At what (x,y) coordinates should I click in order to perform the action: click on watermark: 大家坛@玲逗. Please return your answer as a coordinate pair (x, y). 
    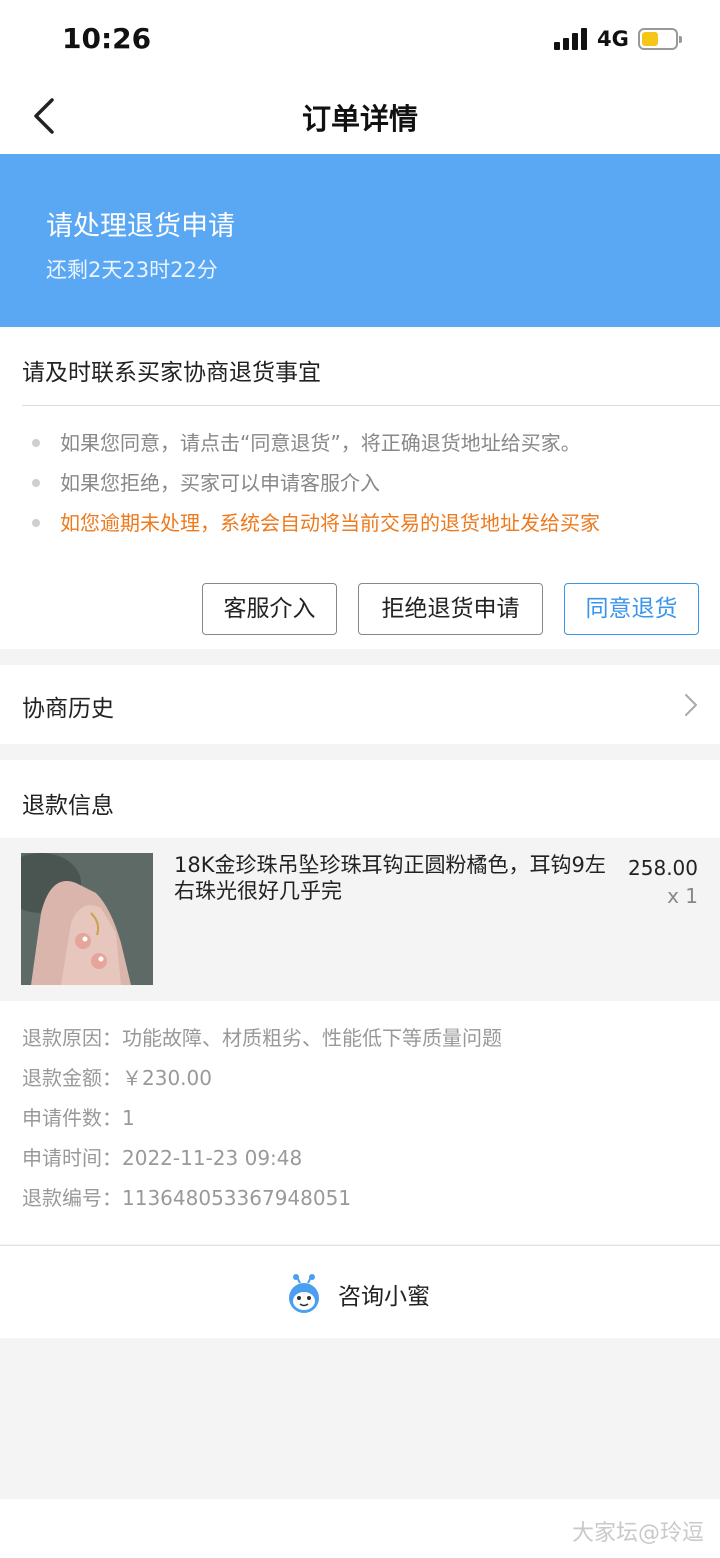
    Looking at the image, I should click on (637, 1533).